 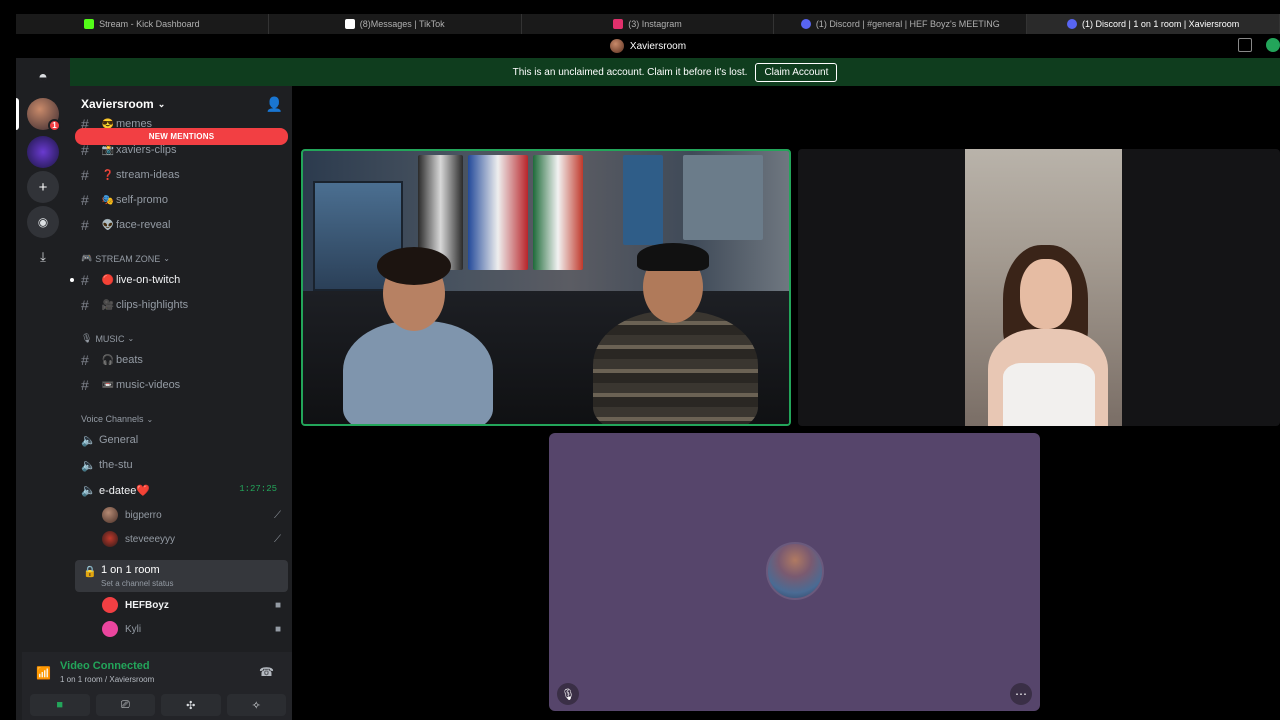 I want to click on voice-channel-the-stu: 🔈 the-stu, so click(x=181, y=465).